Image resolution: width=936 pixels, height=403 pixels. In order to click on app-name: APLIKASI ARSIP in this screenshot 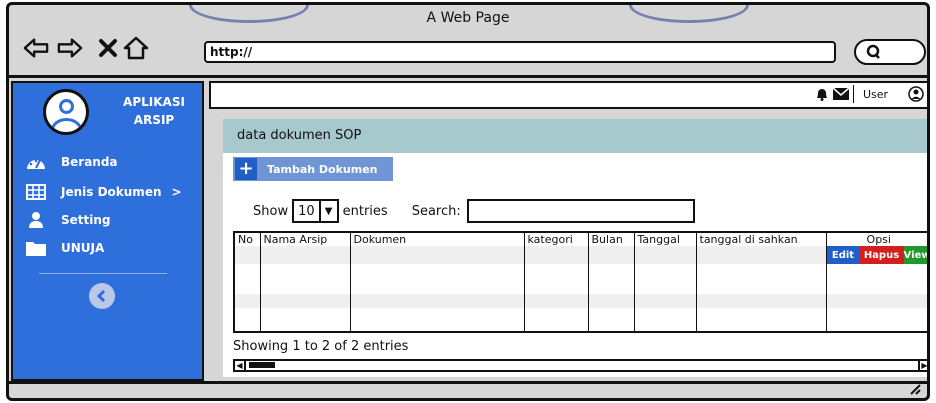, I will do `click(154, 111)`.